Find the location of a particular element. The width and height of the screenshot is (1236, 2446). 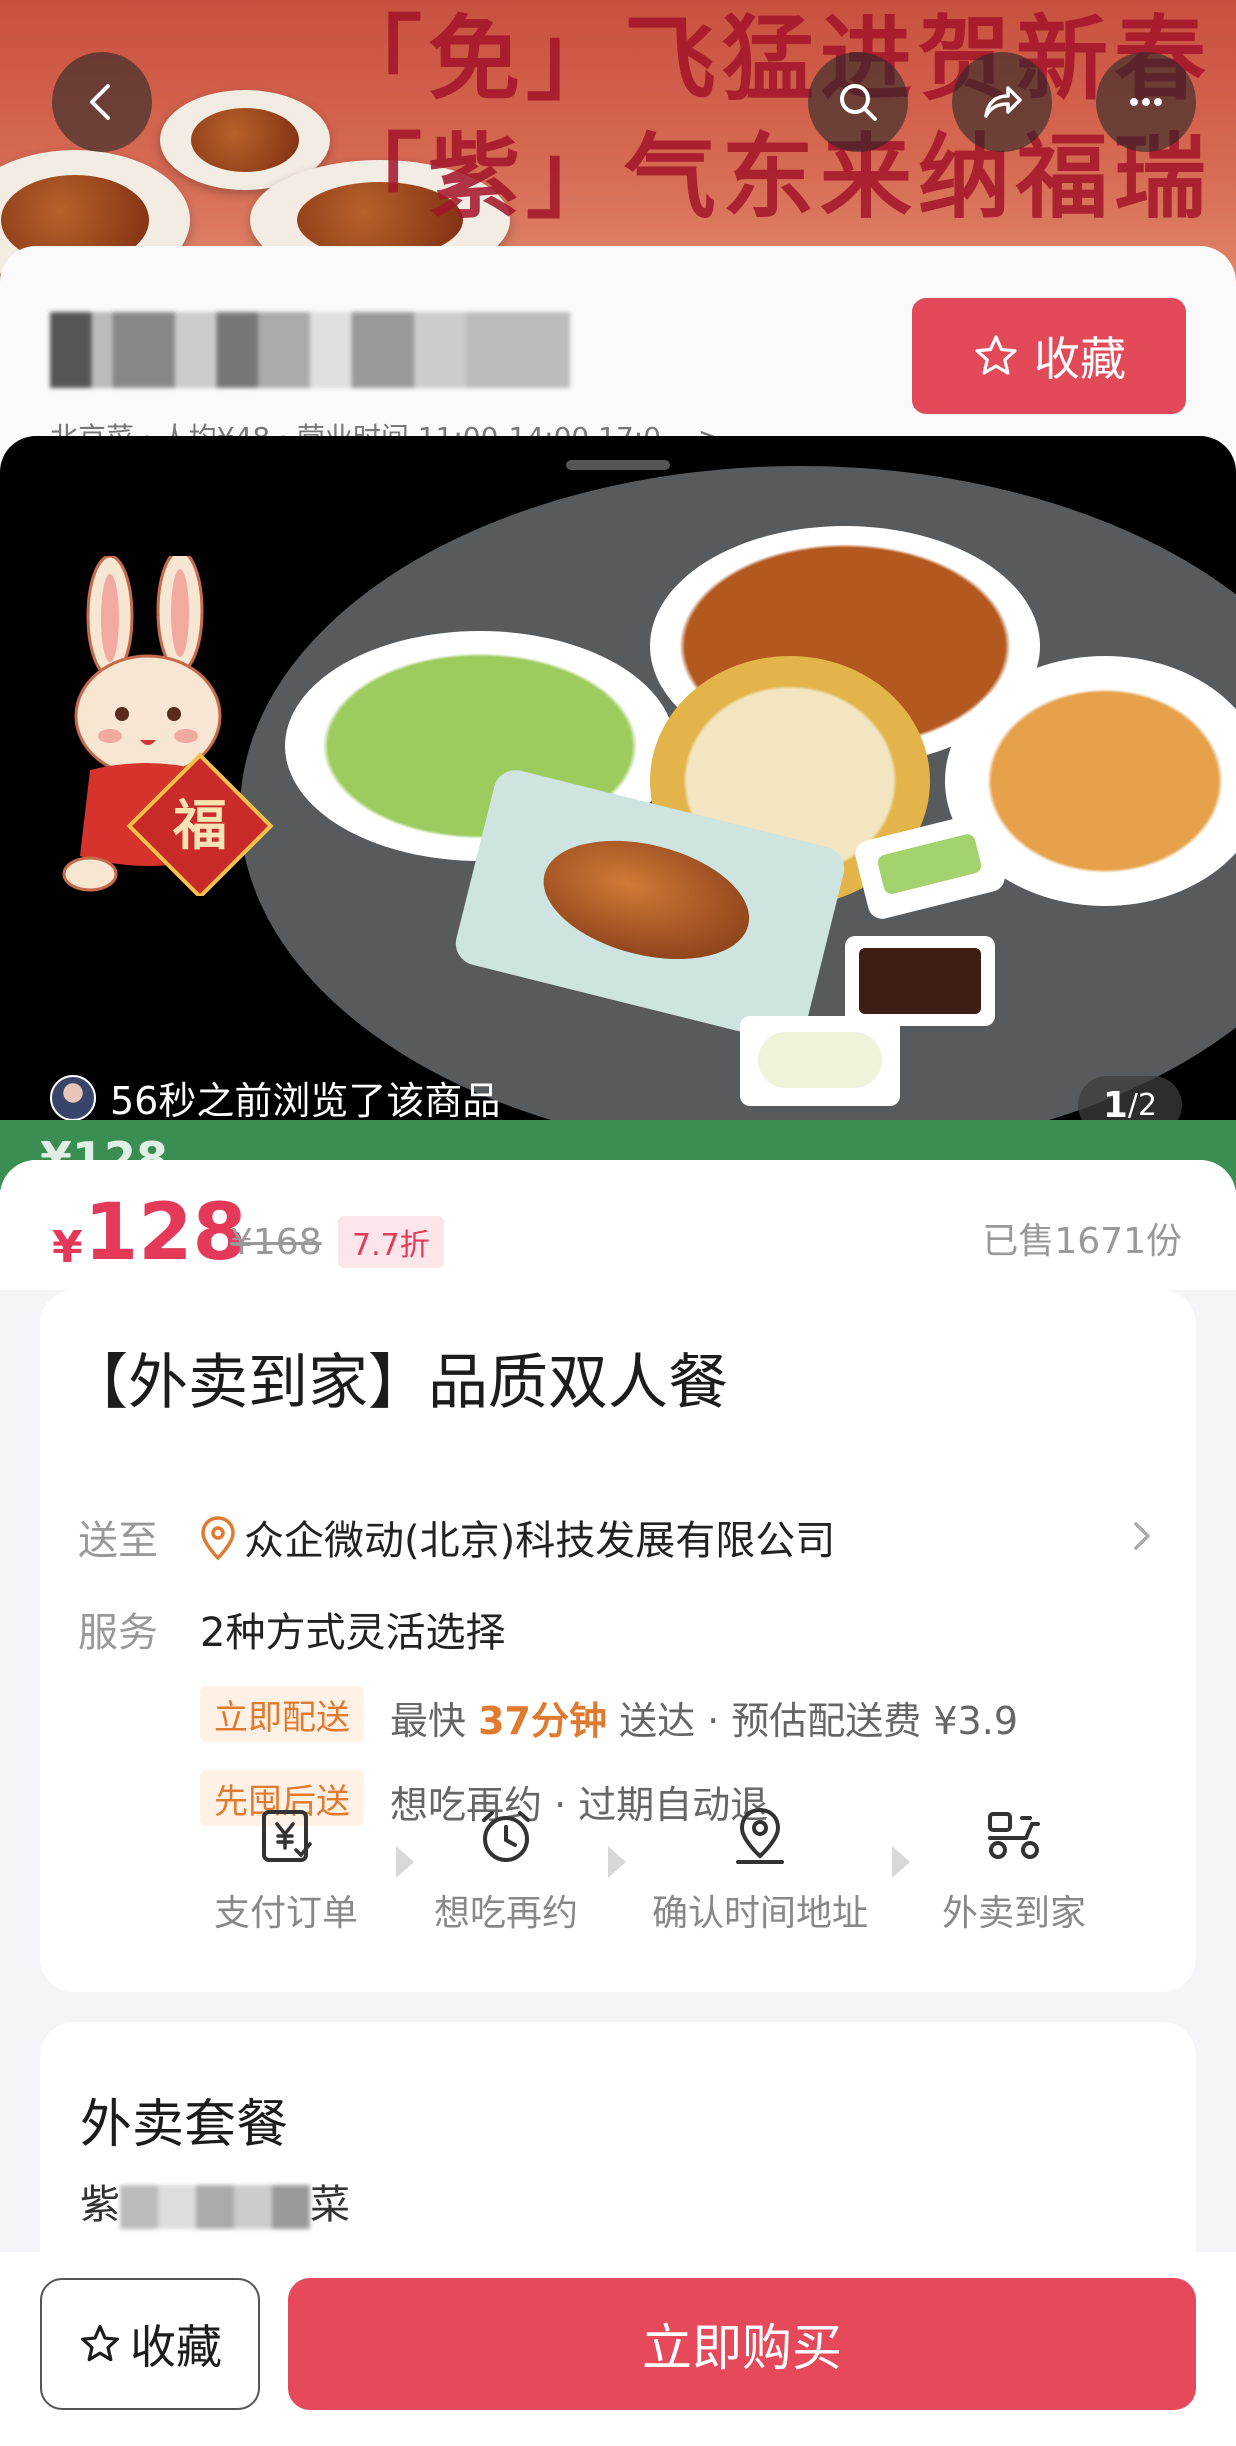

banner-slogan-line: 「紫」气东来纳福瑞 is located at coordinates (771, 177).